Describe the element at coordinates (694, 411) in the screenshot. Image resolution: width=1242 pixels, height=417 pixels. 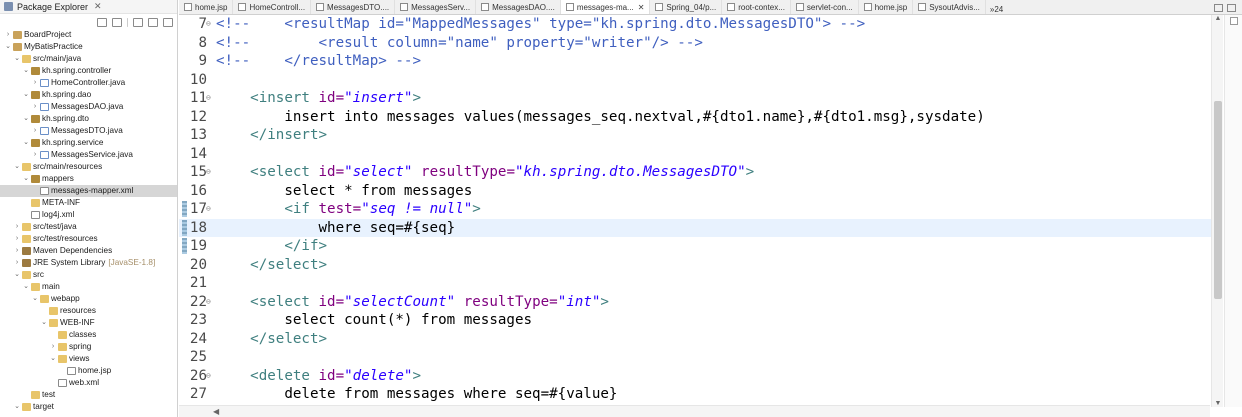
I see `horizontal-scrollbar: ◀` at that location.